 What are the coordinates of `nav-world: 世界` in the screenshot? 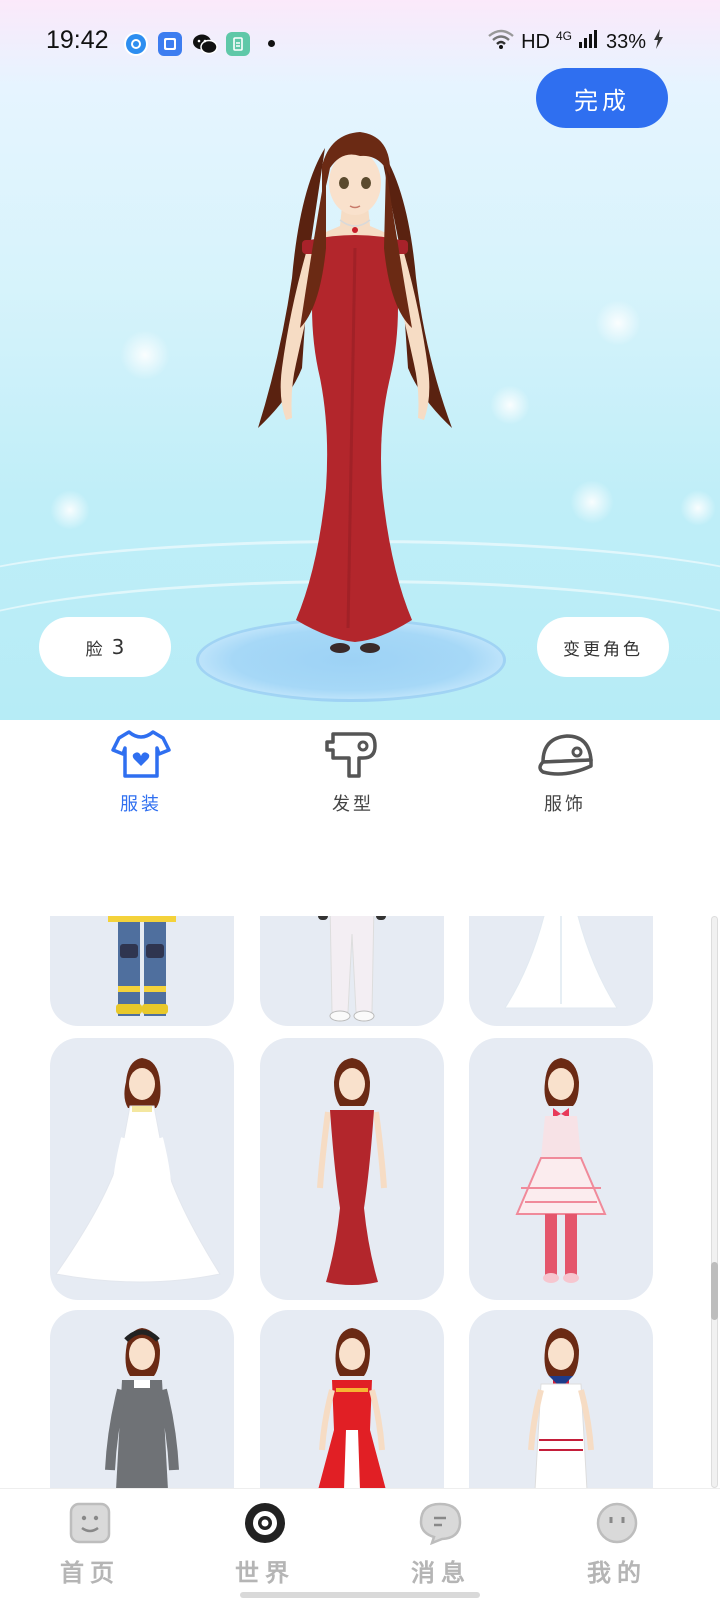 It's located at (265, 1544).